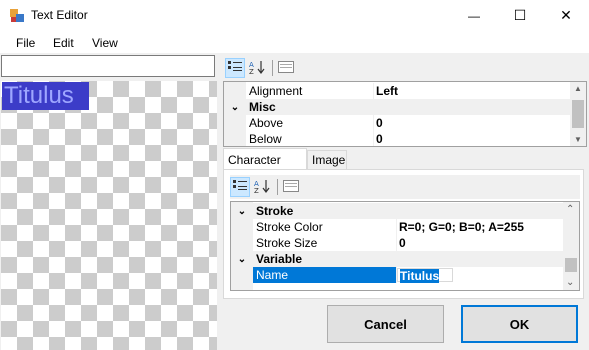 The width and height of the screenshot is (589, 350). I want to click on tab-image: Image, so click(327, 160).